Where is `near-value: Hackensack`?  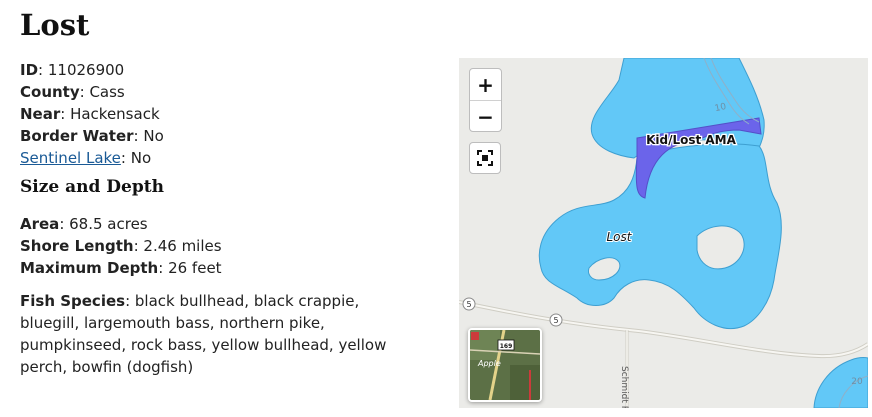 near-value: Hackensack is located at coordinates (115, 114).